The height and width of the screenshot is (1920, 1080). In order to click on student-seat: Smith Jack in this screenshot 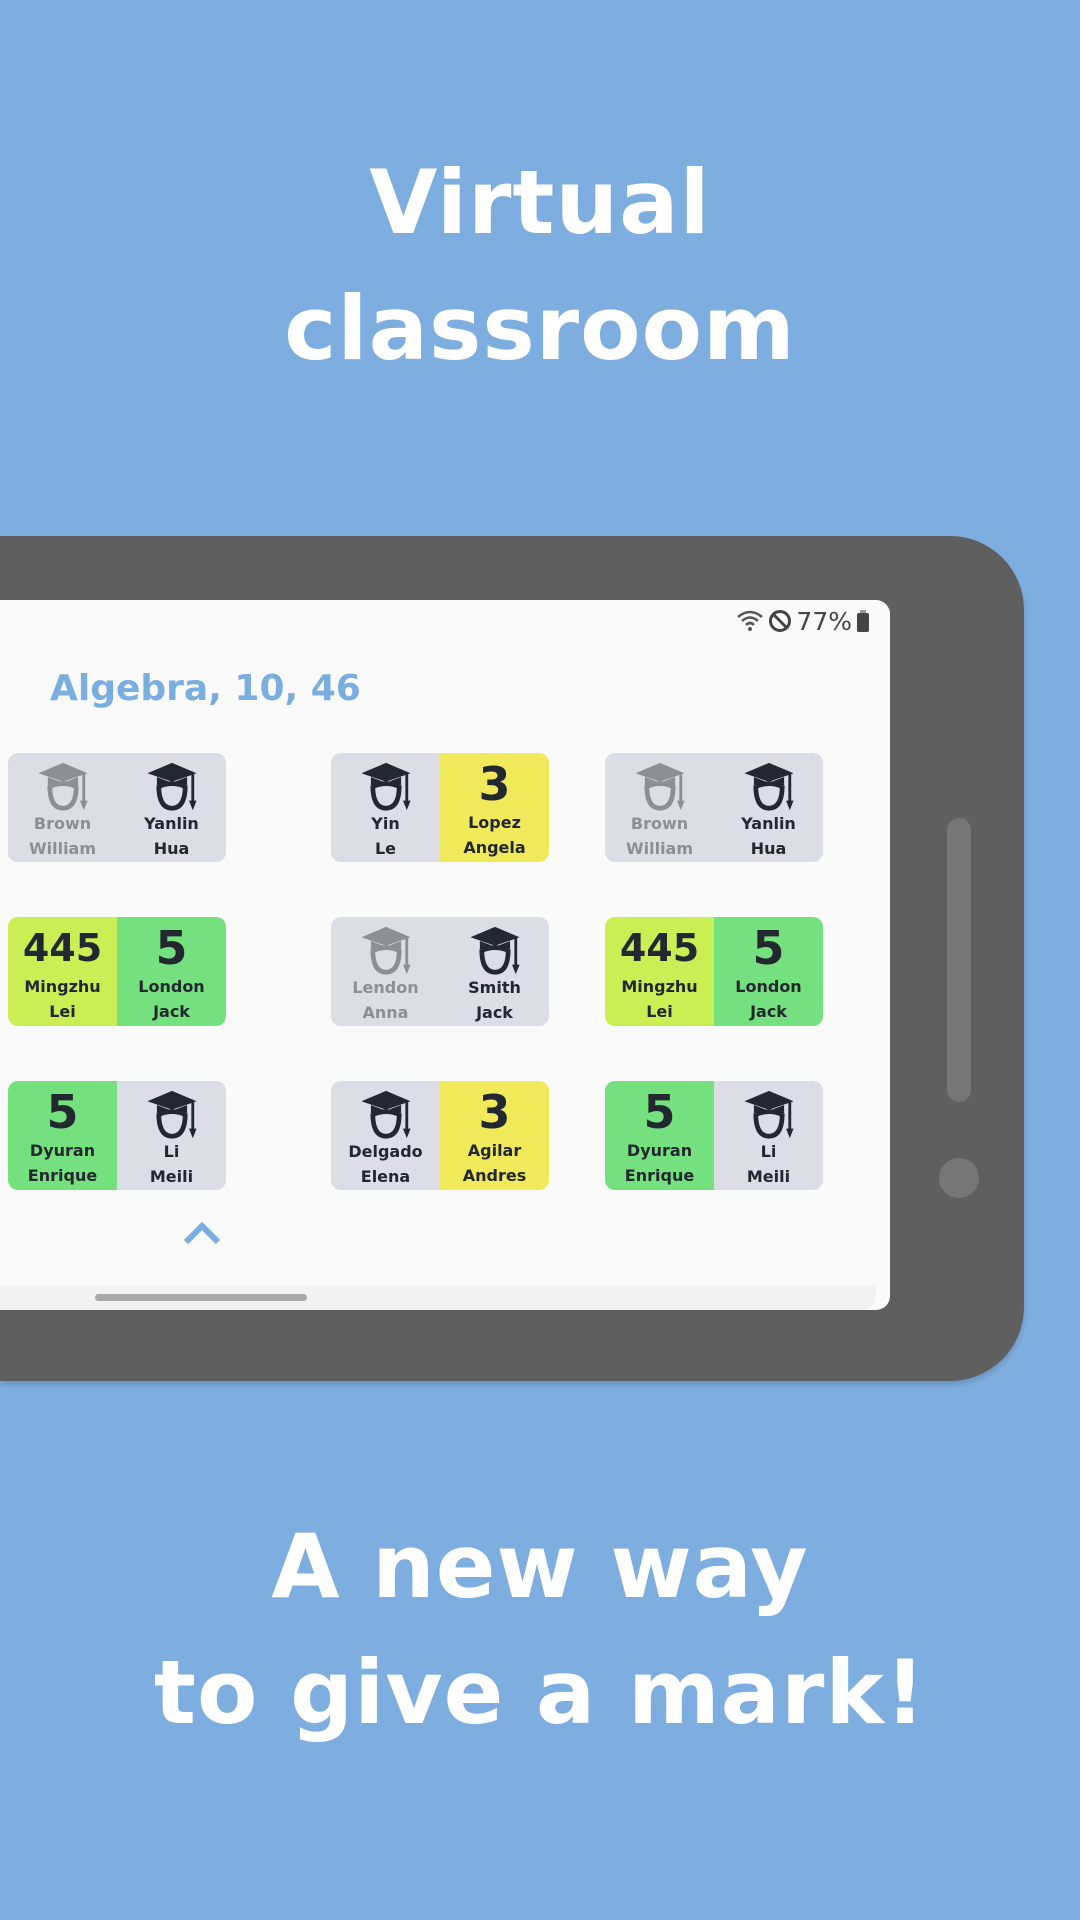, I will do `click(494, 971)`.